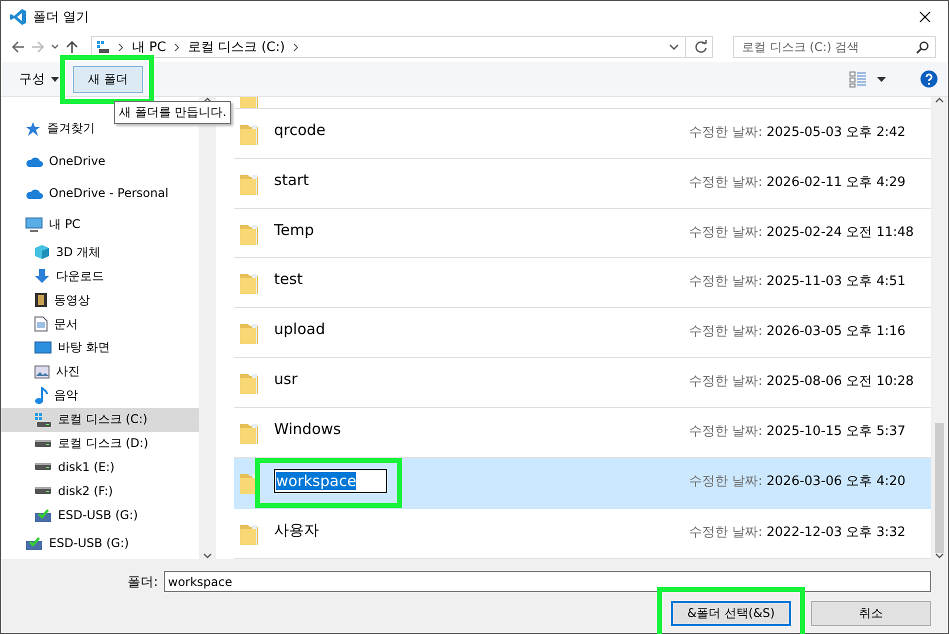 Image resolution: width=949 pixels, height=634 pixels. What do you see at coordinates (100, 252) in the screenshot?
I see `sidebar-item: 3D 개체` at bounding box center [100, 252].